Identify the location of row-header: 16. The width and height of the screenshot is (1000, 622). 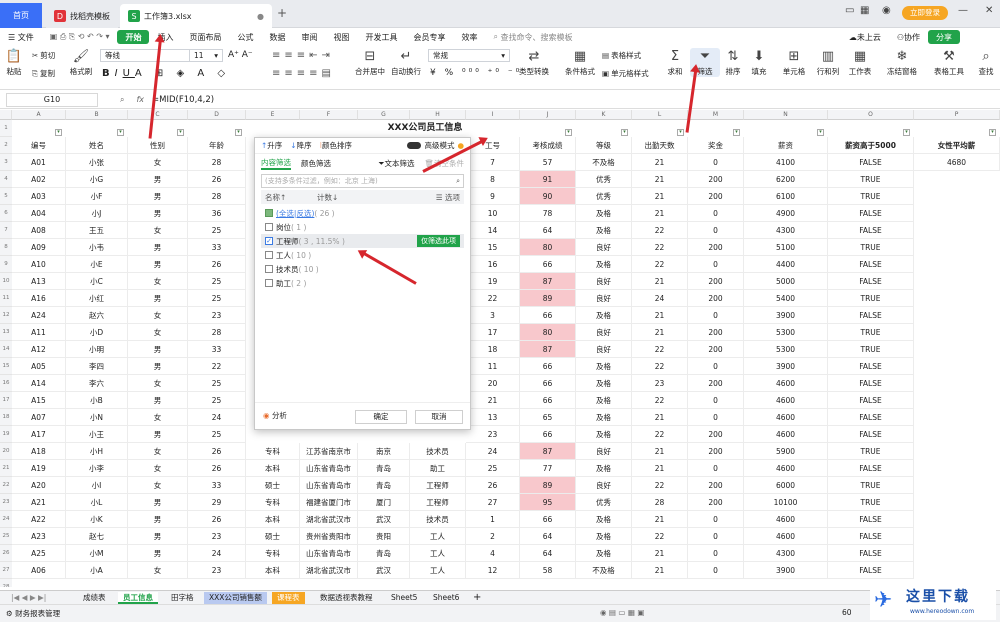
(6, 383).